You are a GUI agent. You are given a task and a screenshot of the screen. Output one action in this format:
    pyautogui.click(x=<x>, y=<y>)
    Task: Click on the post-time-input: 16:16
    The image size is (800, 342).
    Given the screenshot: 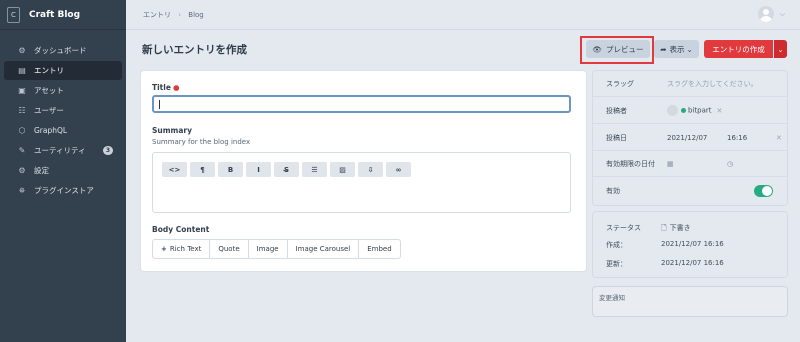 What is the action you would take?
    pyautogui.click(x=737, y=138)
    